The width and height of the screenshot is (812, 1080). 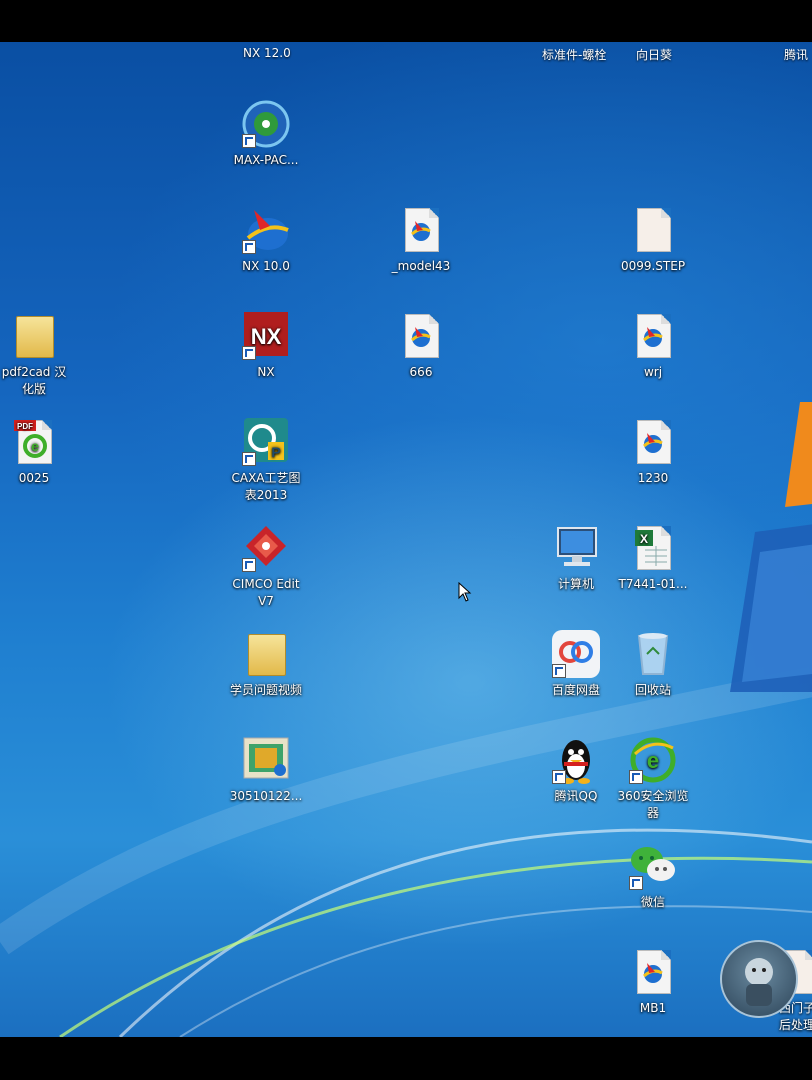 I want to click on nx12-label: NX 12.0, so click(x=267, y=53).